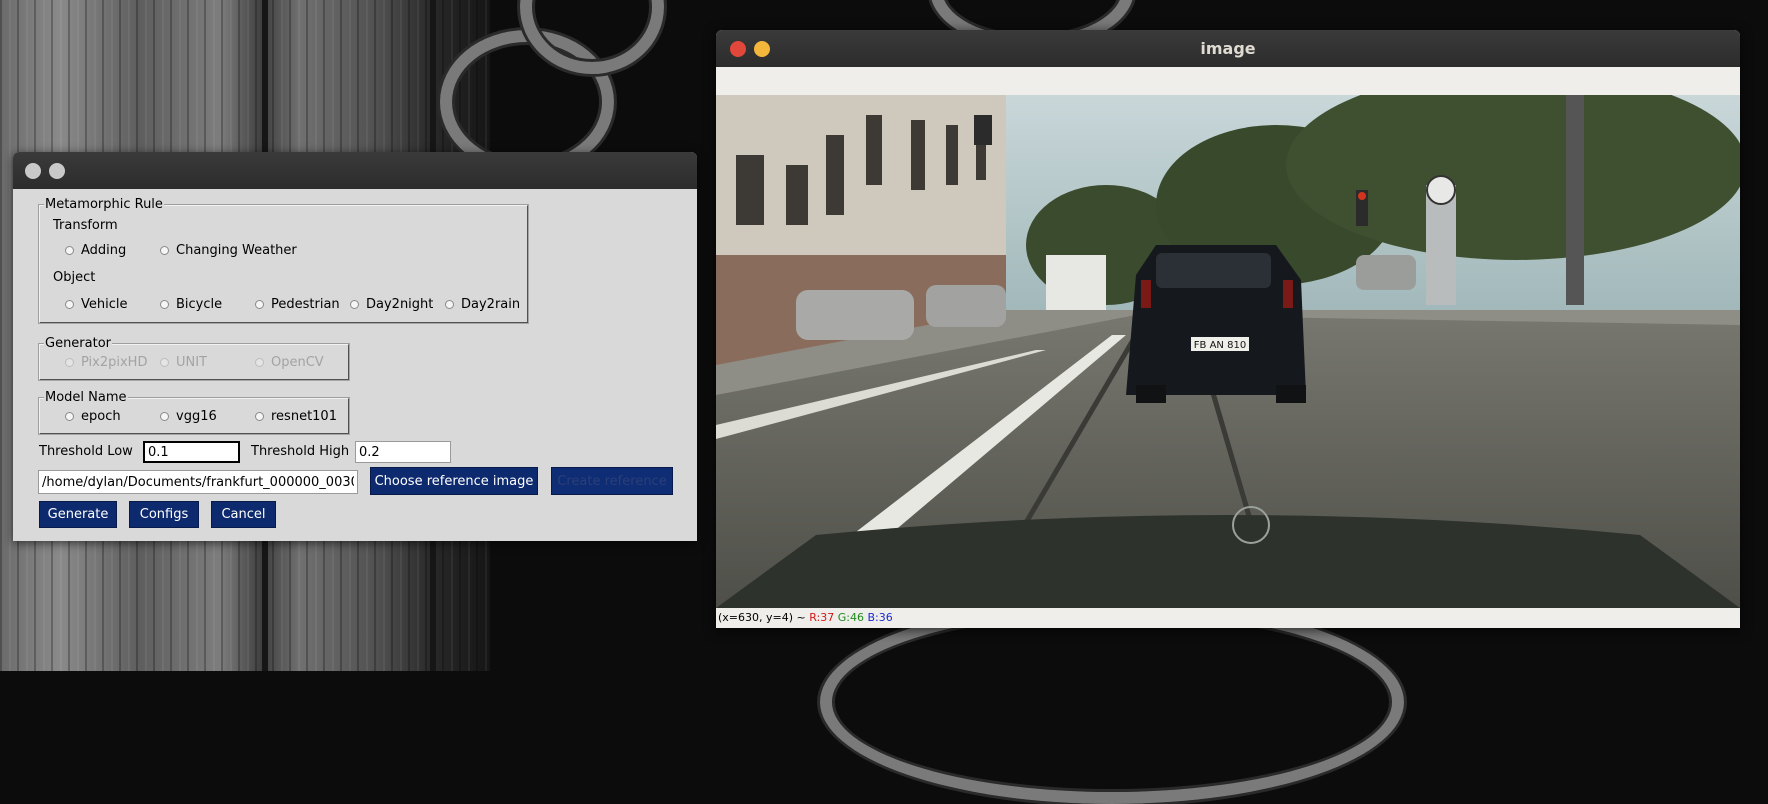 The image size is (1768, 804). I want to click on image-window-titlebar: image, so click(1228, 48).